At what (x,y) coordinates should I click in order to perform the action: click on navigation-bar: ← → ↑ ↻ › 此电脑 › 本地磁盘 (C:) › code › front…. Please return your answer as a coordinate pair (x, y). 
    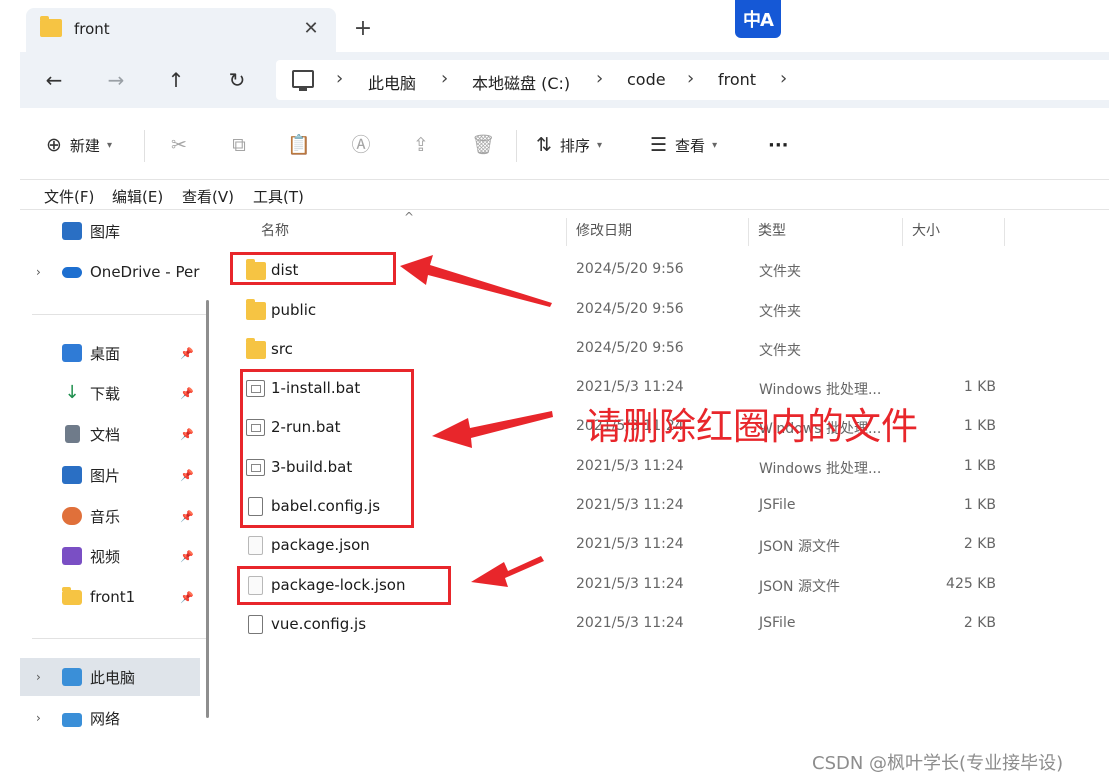
    Looking at the image, I should click on (564, 80).